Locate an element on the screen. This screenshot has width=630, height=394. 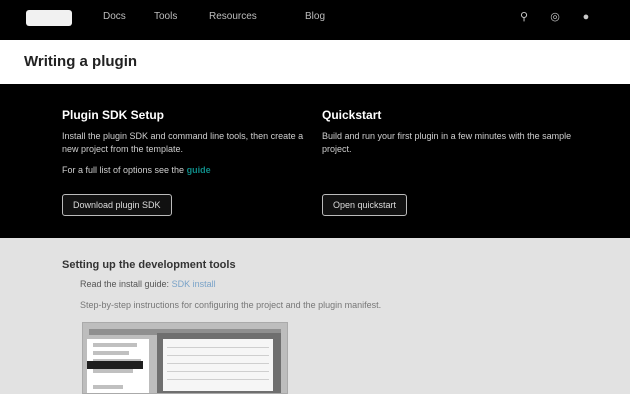
top-navigation: Docs Tools Resources Blog ⚲ ◎ ● is located at coordinates (315, 18).